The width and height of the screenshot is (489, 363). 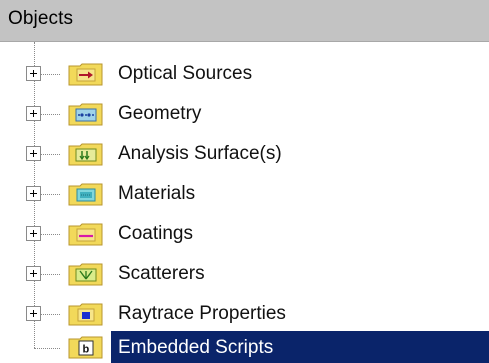 What do you see at coordinates (47, 348) in the screenshot?
I see `tree-branch-line` at bounding box center [47, 348].